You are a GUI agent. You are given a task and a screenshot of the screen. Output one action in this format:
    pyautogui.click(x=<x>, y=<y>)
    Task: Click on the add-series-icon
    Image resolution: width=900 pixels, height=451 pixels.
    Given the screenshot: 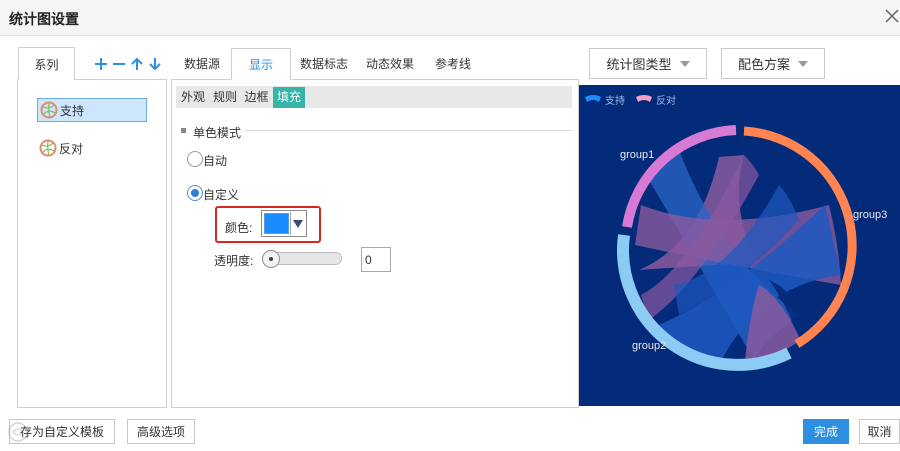 What is the action you would take?
    pyautogui.click(x=101, y=64)
    